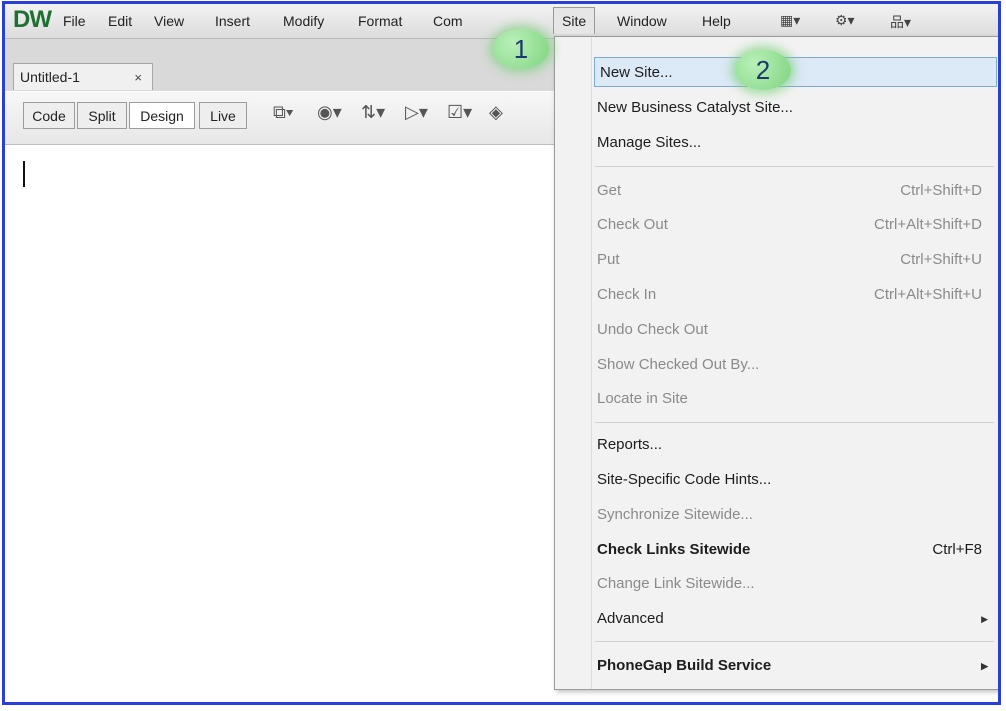  Describe the element at coordinates (684, 665) in the screenshot. I see `menu-item-label: PhoneGap Build Service` at that location.